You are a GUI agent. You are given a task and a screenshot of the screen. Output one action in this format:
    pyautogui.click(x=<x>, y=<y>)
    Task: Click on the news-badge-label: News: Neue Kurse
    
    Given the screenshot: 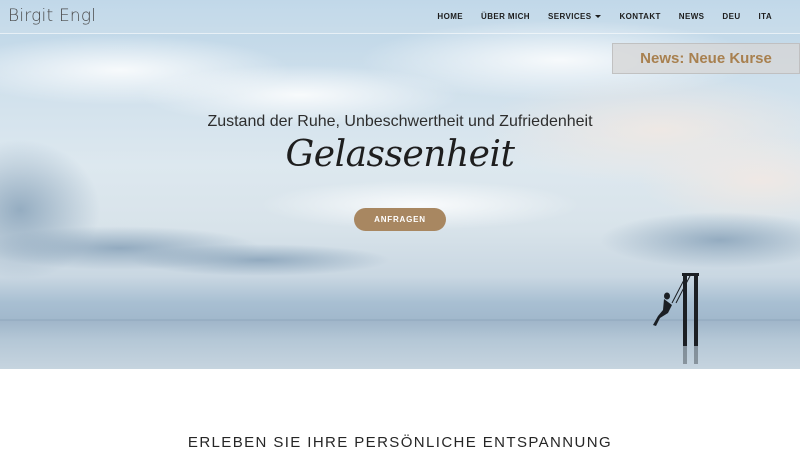 What is the action you would take?
    pyautogui.click(x=706, y=58)
    